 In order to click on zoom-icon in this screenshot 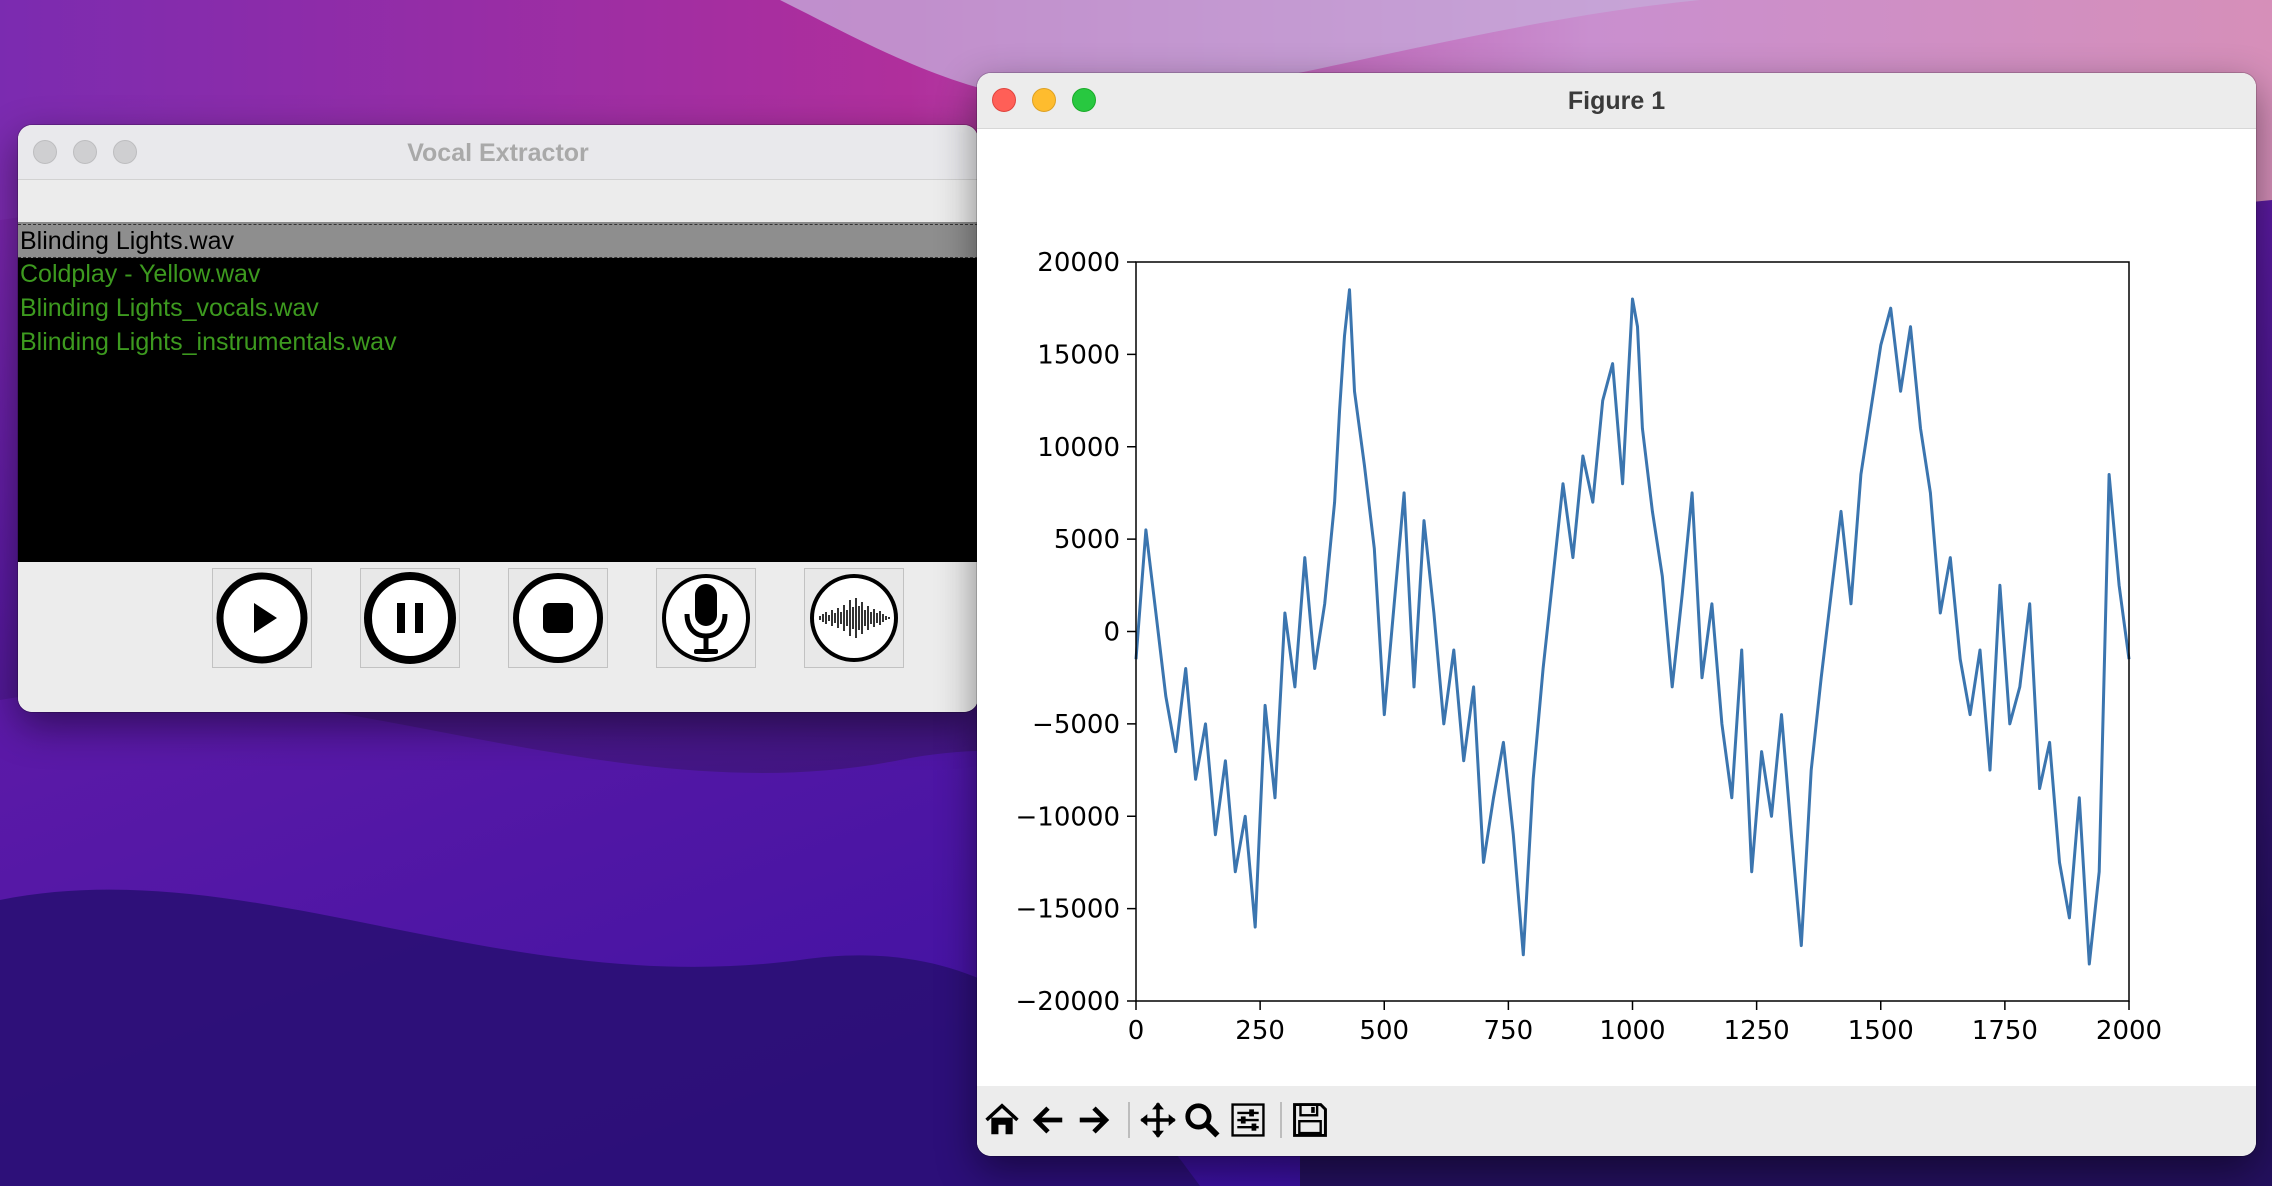, I will do `click(1202, 1120)`.